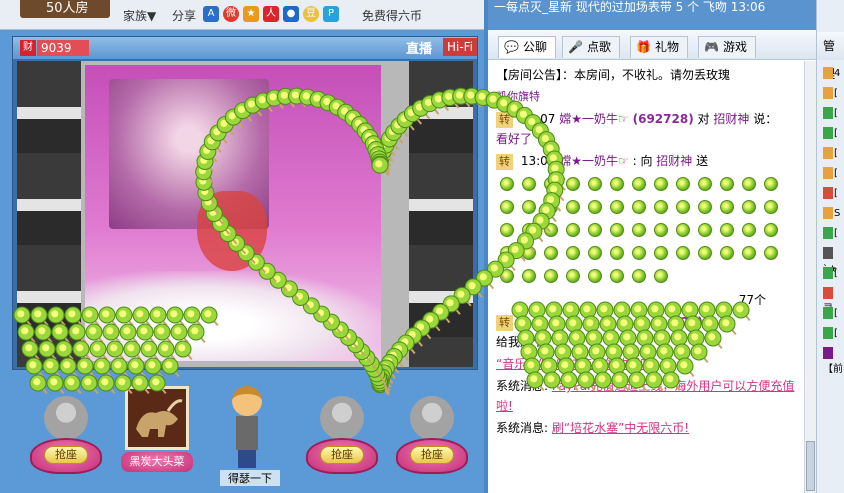  I want to click on family-menu: 家族▼, so click(139, 15).